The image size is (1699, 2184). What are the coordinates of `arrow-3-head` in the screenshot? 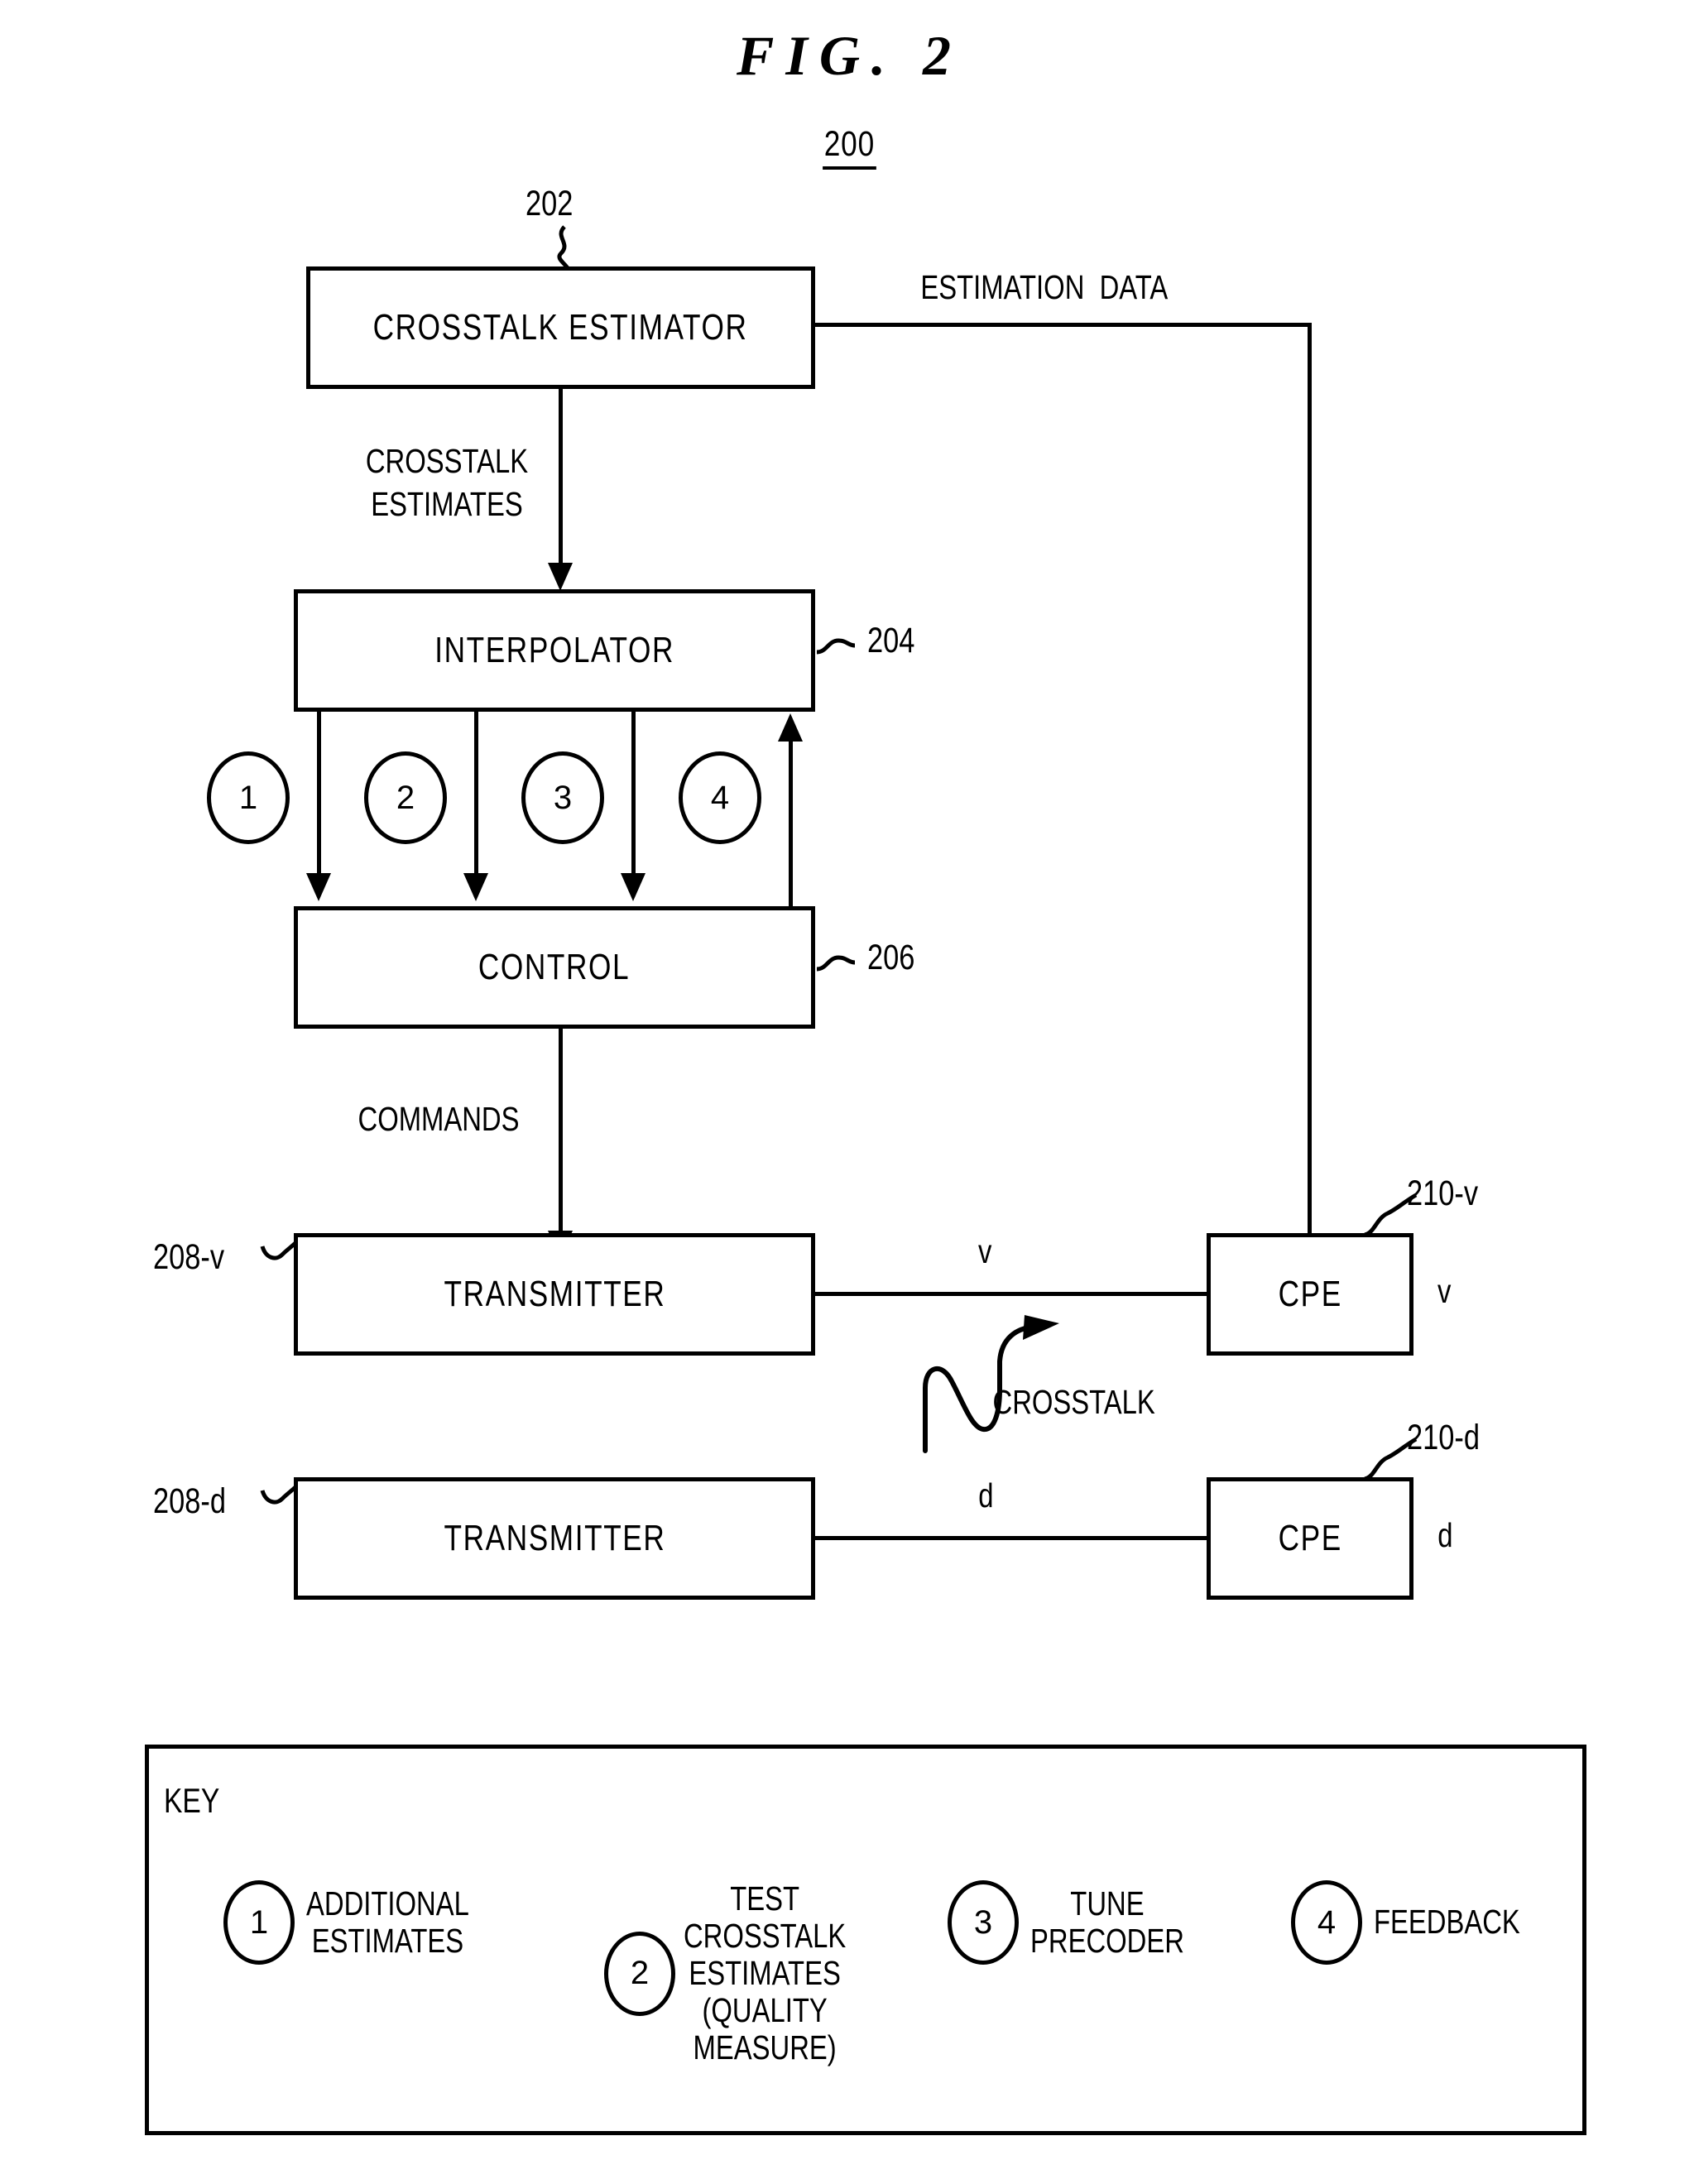 It's located at (633, 887).